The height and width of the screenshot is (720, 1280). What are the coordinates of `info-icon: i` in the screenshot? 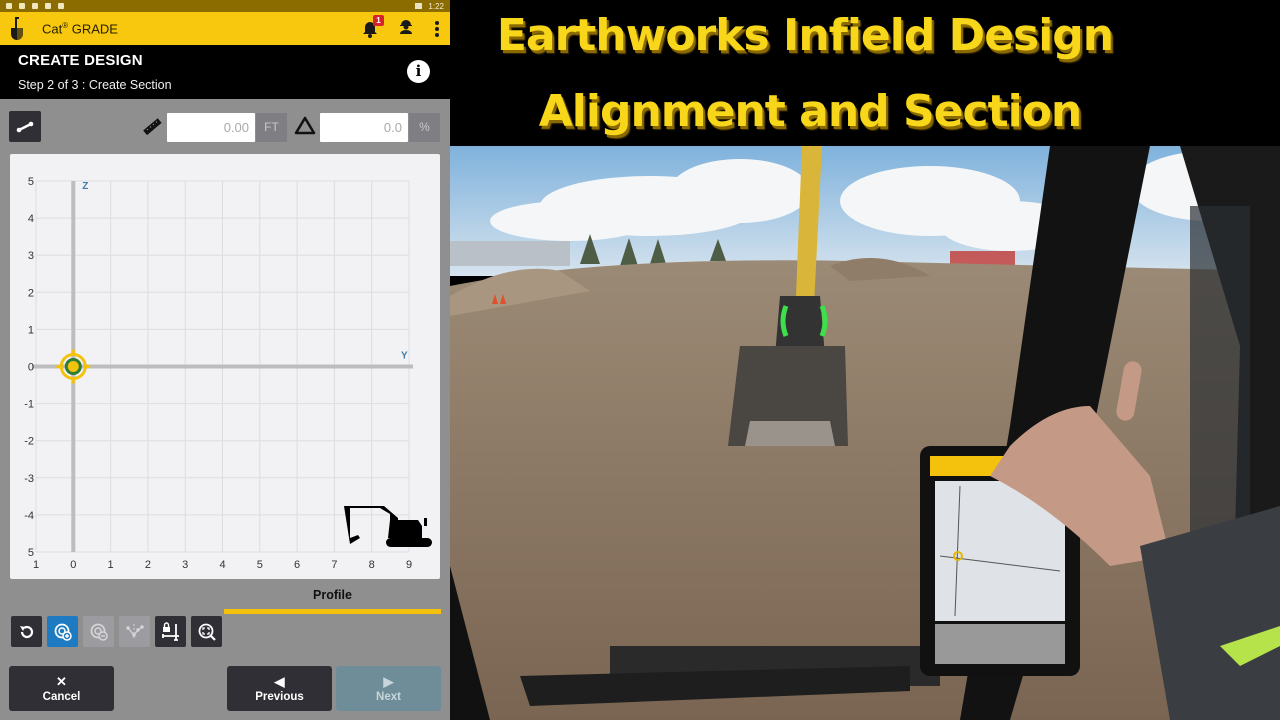 It's located at (418, 71).